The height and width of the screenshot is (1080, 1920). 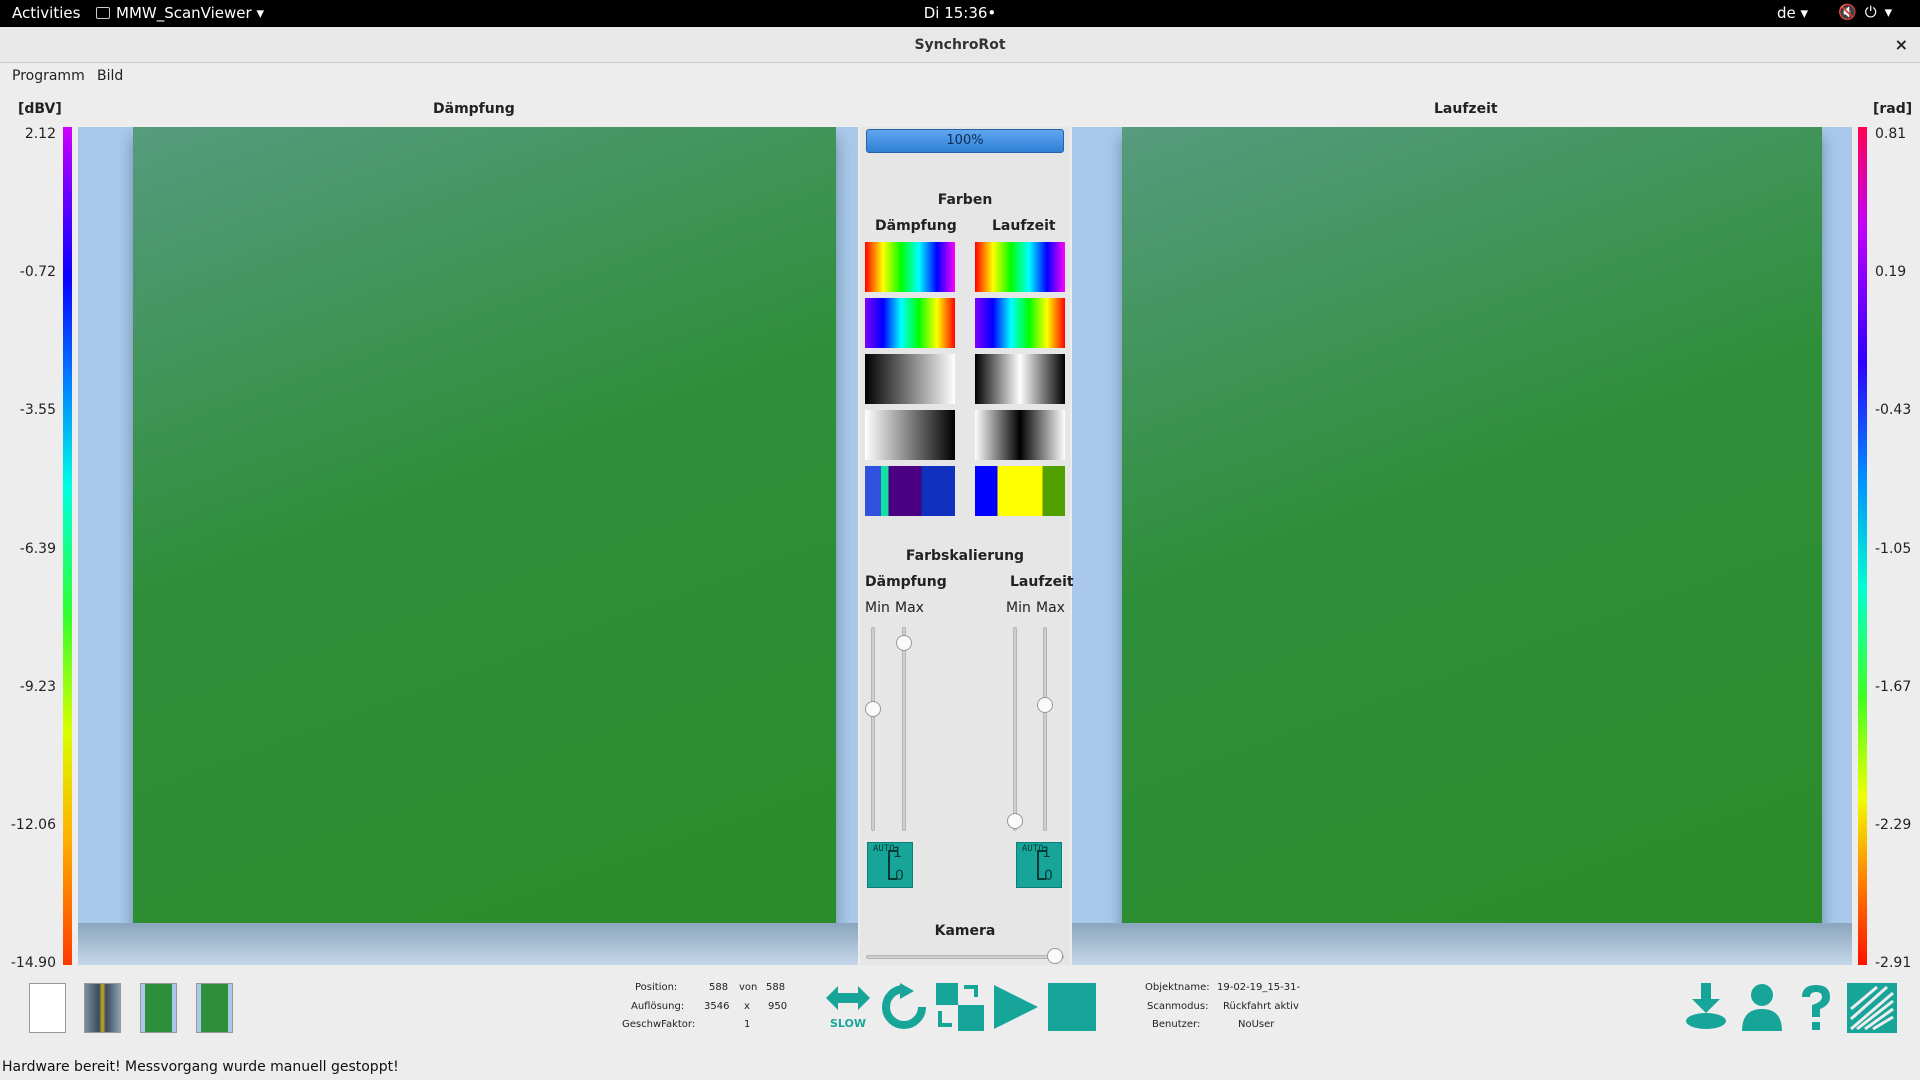 I want to click on help-button, so click(x=1816, y=1010).